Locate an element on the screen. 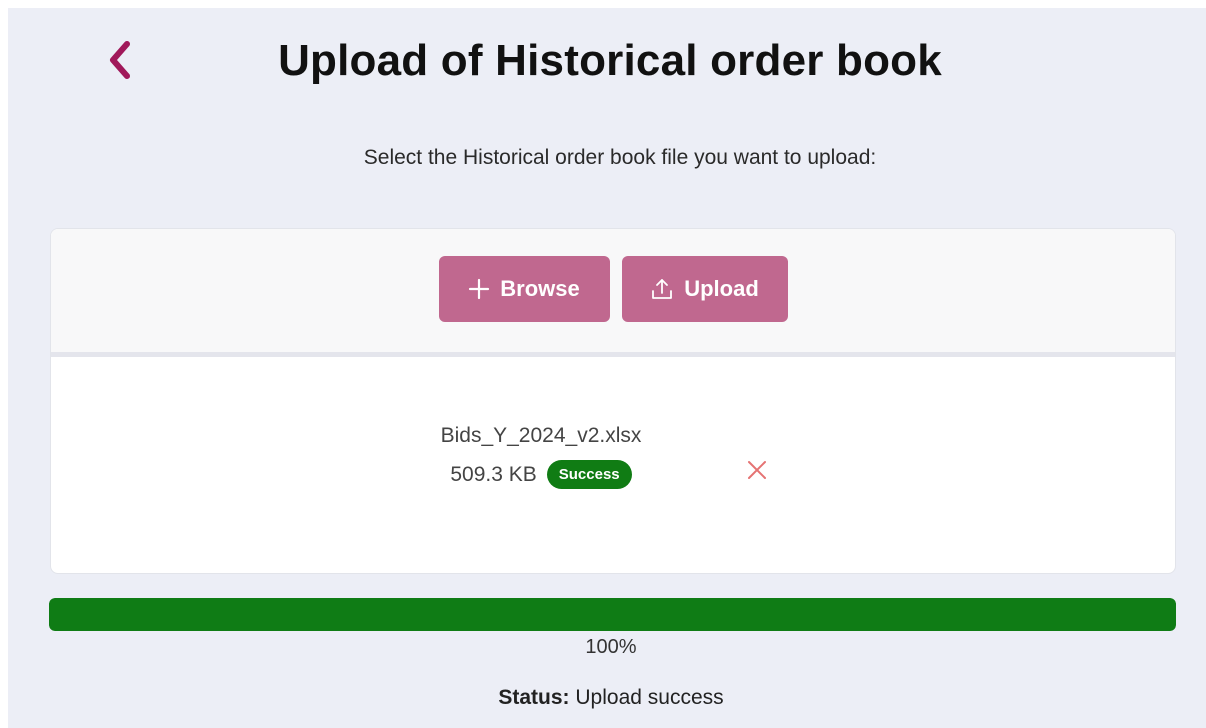 This screenshot has width=1206, height=728. page-title: Upload of Historical order book is located at coordinates (610, 60).